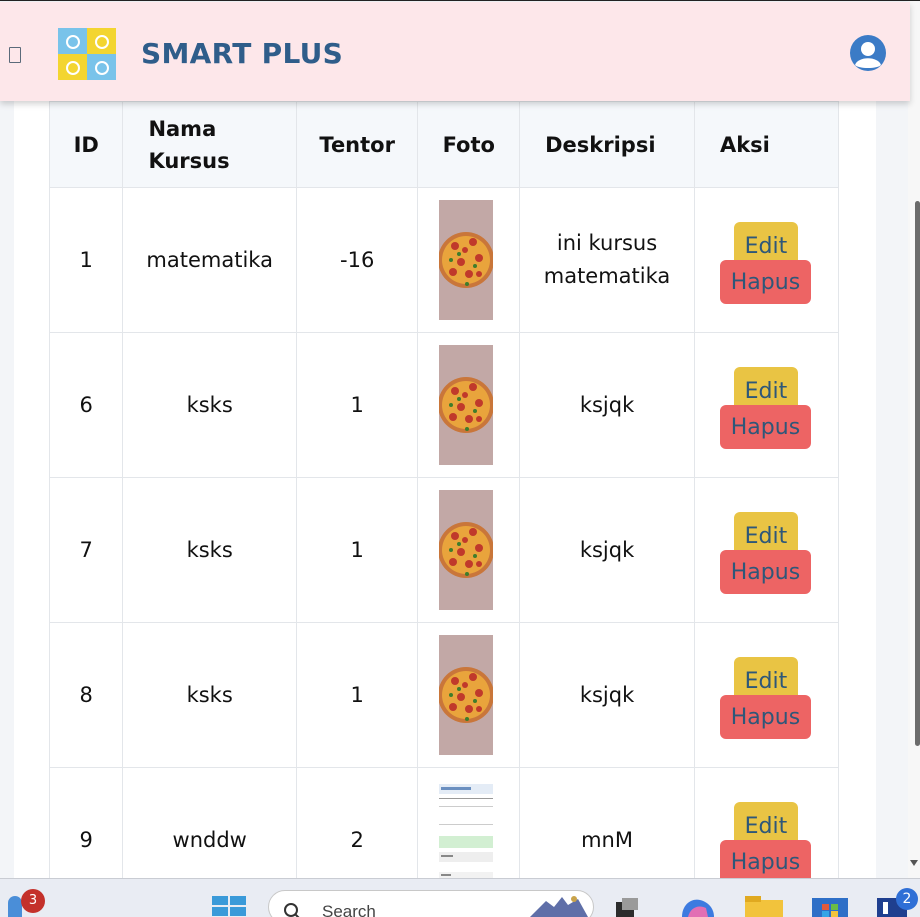 The height and width of the screenshot is (917, 920). What do you see at coordinates (229, 906) in the screenshot?
I see `start-windows-icon` at bounding box center [229, 906].